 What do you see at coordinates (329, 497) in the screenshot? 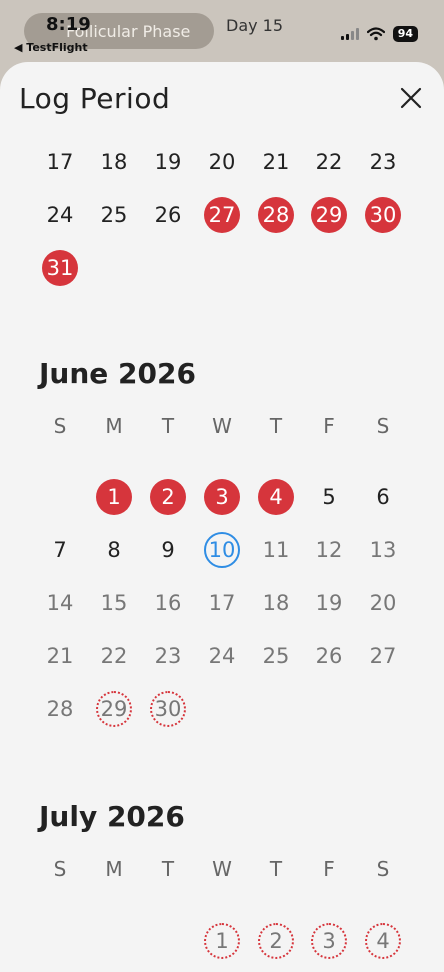
I see `day-cell: 5` at bounding box center [329, 497].